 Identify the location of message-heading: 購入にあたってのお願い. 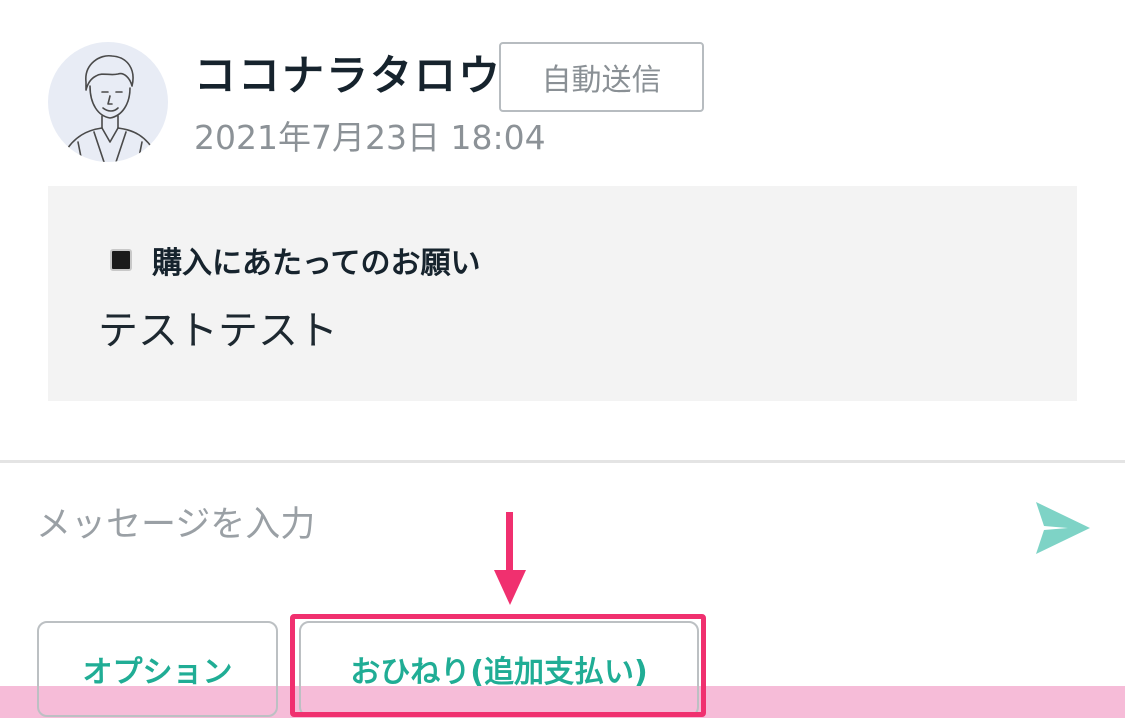
(295, 260).